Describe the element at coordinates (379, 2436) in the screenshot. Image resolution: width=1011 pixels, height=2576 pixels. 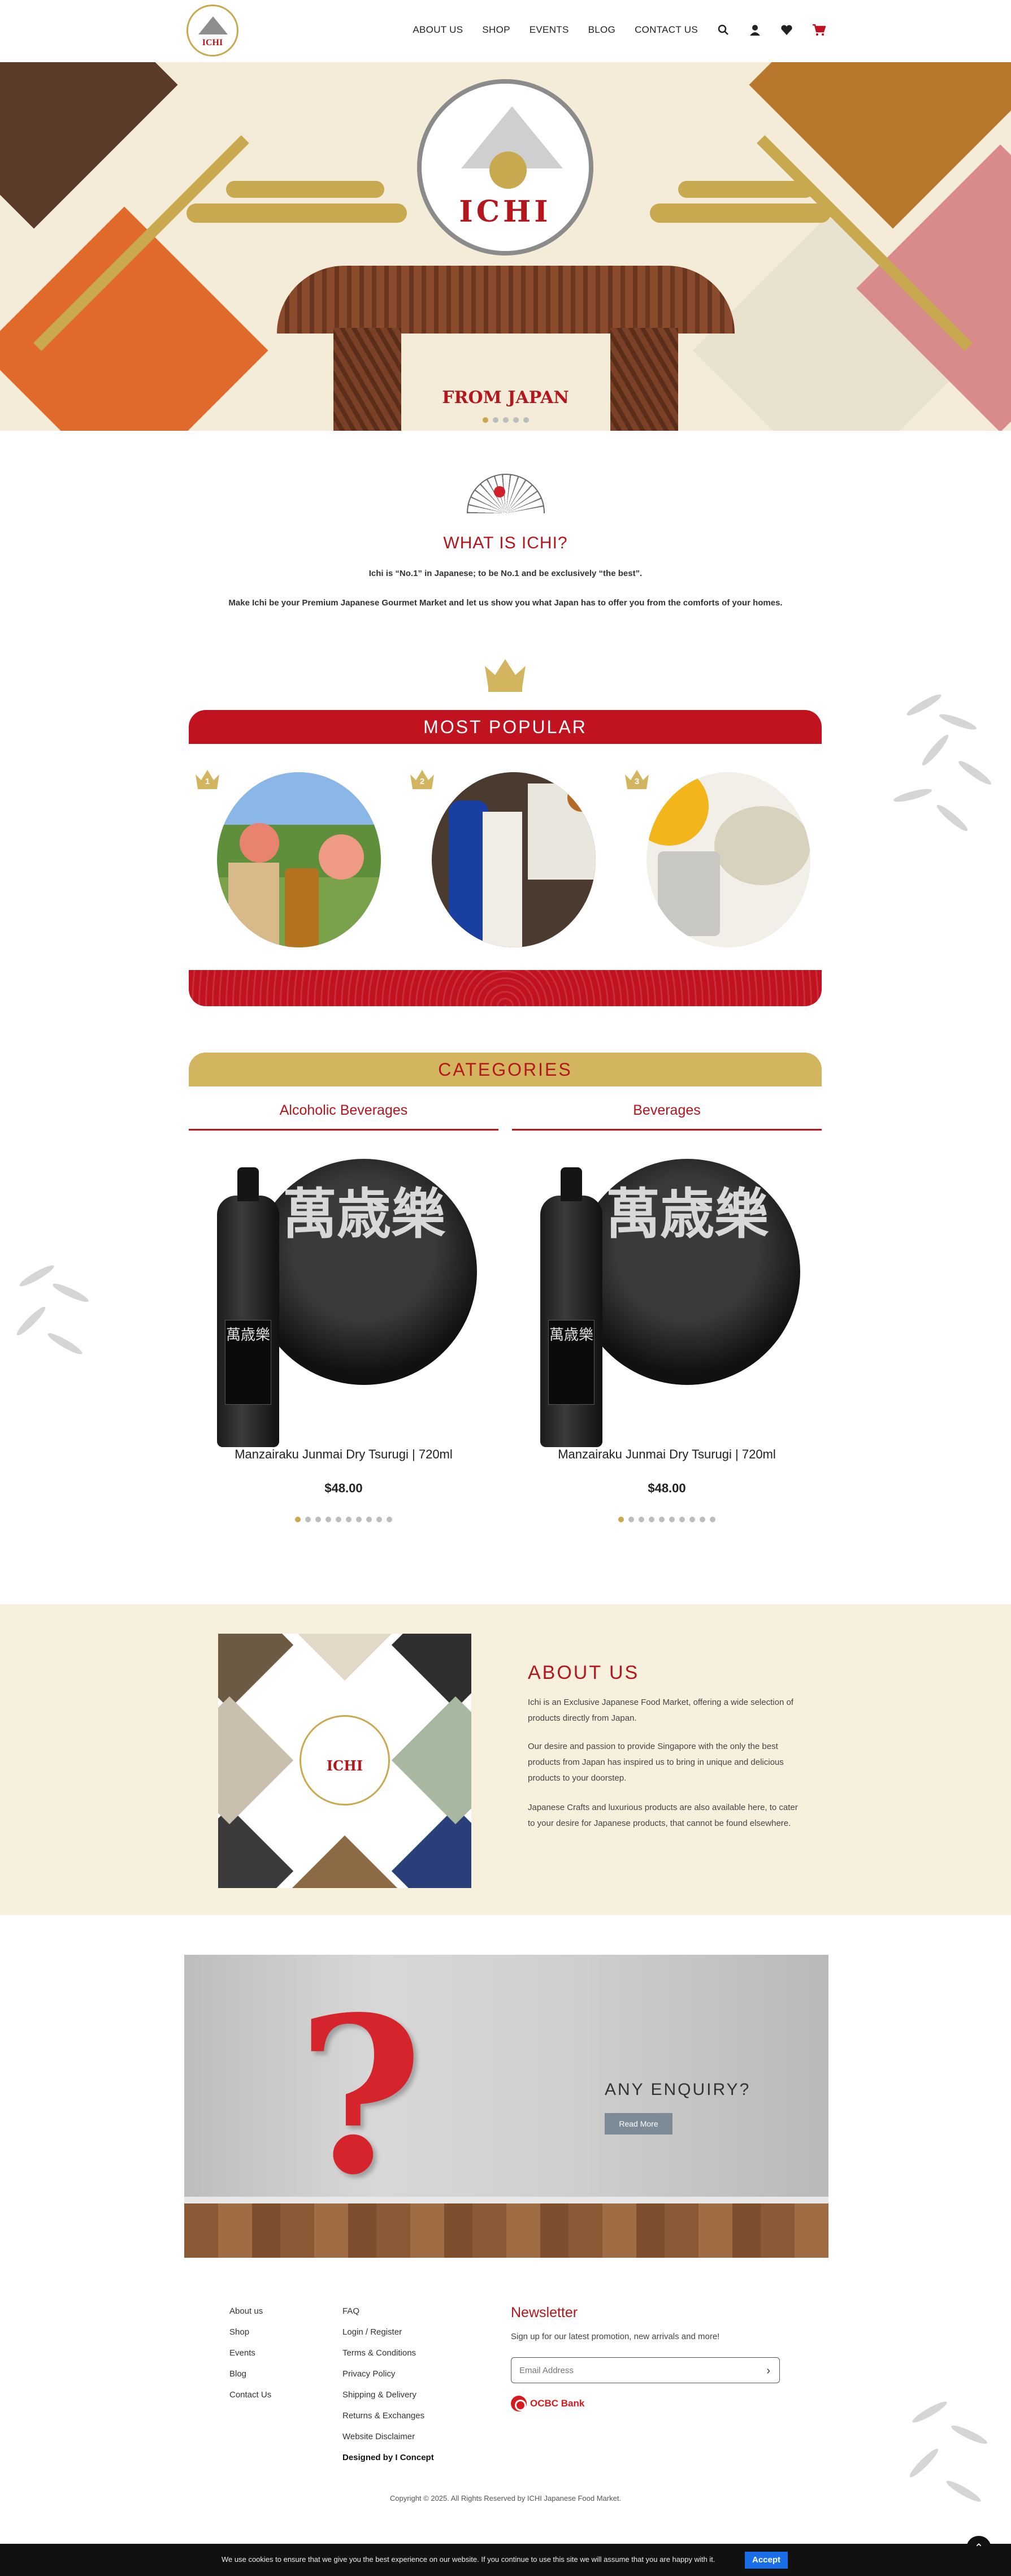
I see `footer-link-disclaimer: Website Disclaimer` at that location.